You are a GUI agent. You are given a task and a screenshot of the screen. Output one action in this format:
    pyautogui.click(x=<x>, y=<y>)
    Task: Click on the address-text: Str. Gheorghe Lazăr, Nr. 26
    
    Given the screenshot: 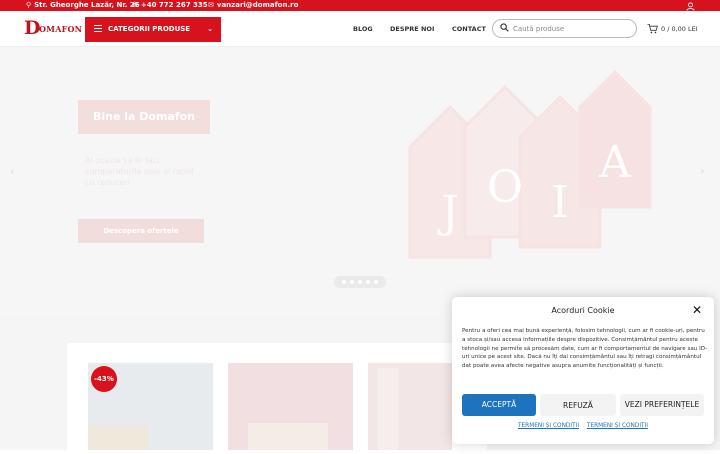 What is the action you would take?
    pyautogui.click(x=87, y=5)
    